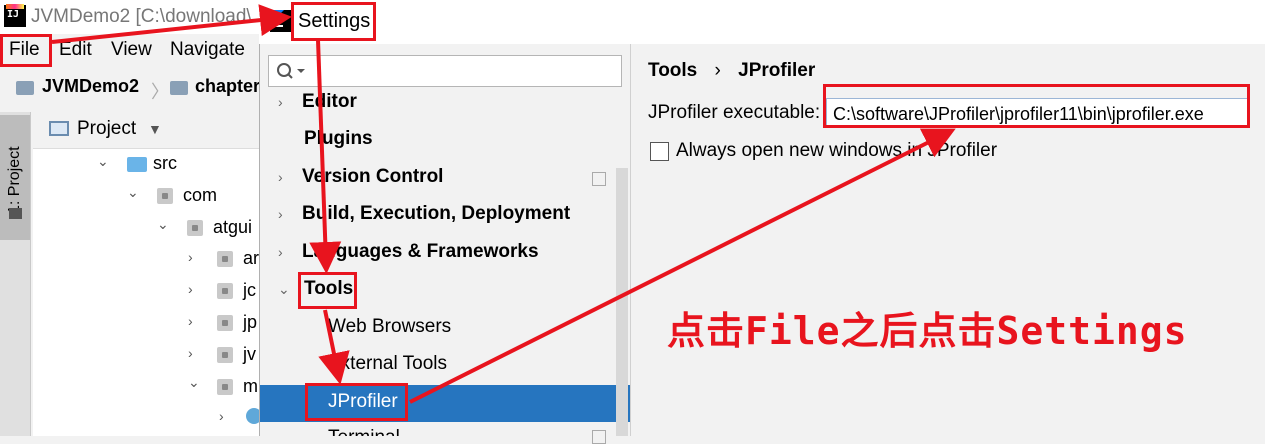 This screenshot has height=444, width=1265. Describe the element at coordinates (325, 156) in the screenshot. I see `arrow-settings-to-tools` at that location.